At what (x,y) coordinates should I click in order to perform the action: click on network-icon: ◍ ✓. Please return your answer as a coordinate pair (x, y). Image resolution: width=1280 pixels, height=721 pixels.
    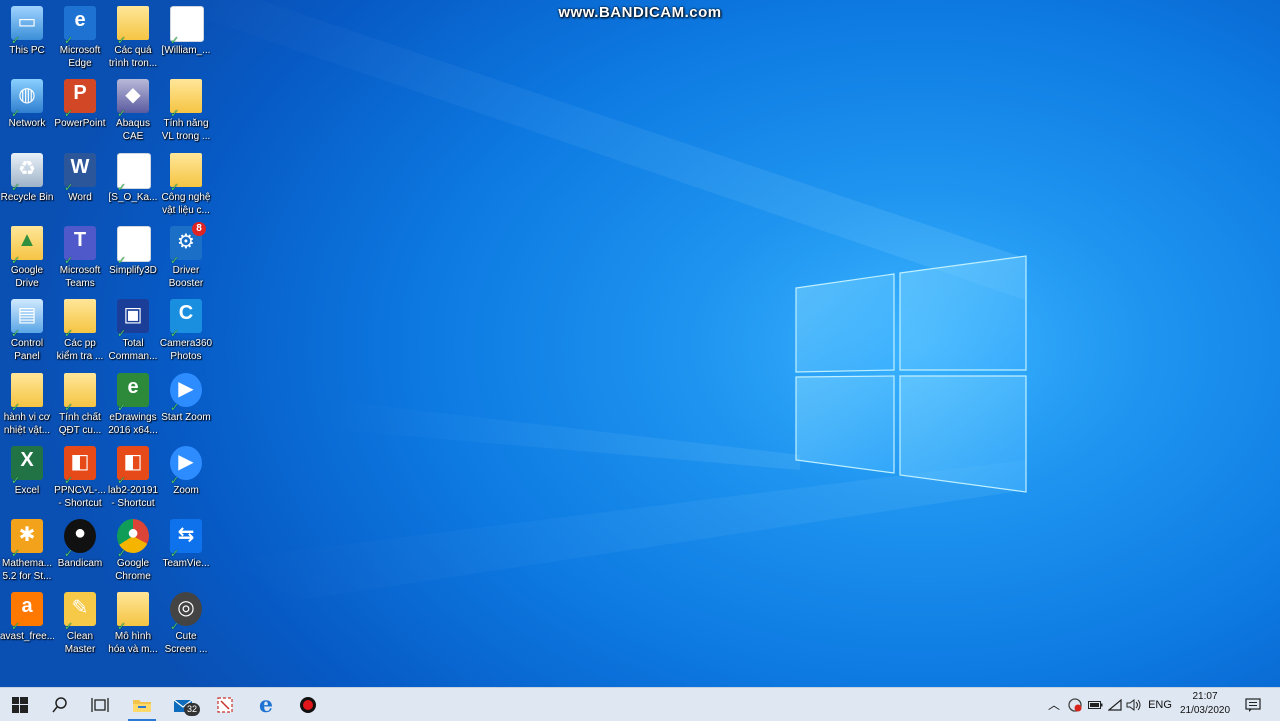
    Looking at the image, I should click on (27, 98).